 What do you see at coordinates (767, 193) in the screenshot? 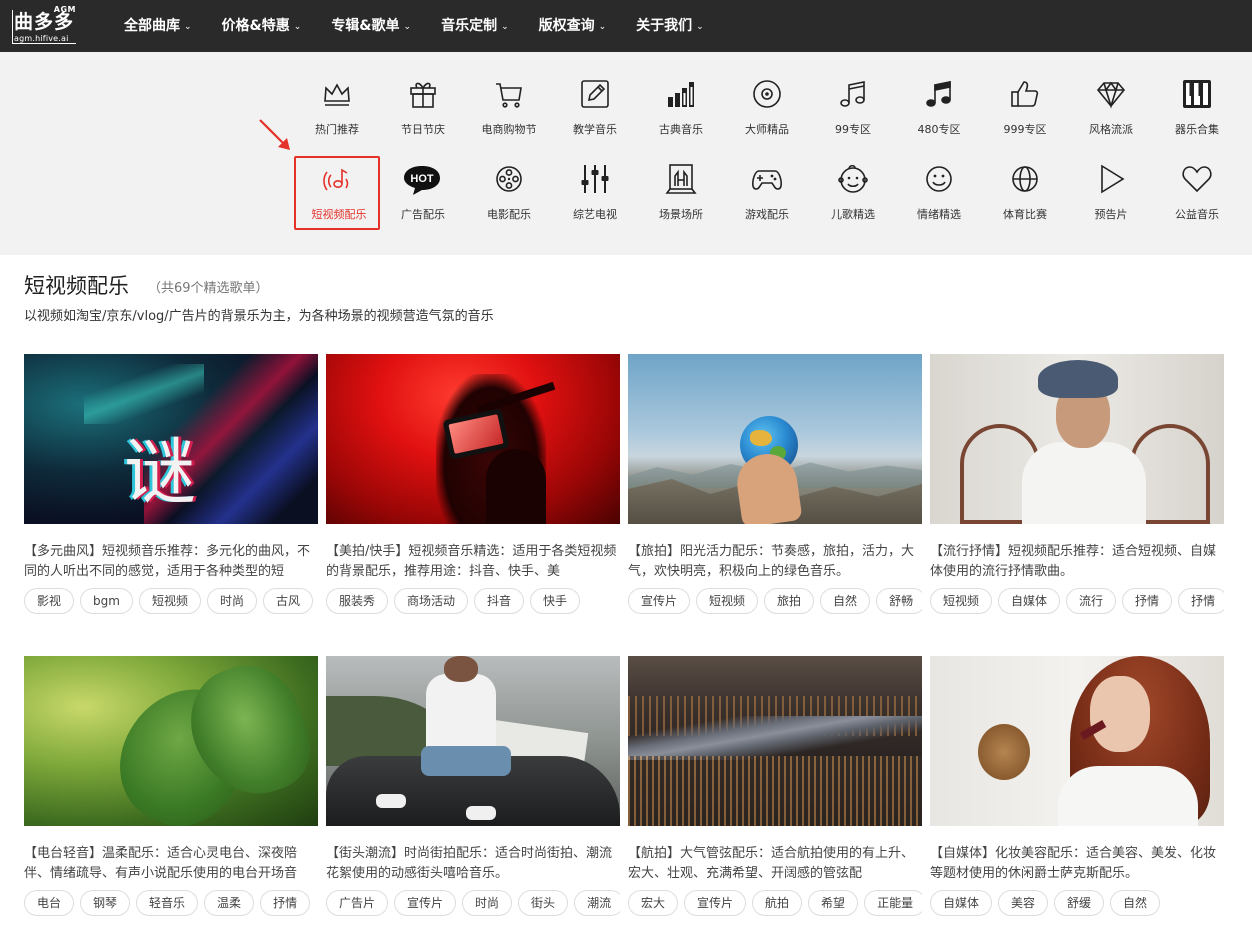
I see `category-game: 游戏配乐` at bounding box center [767, 193].